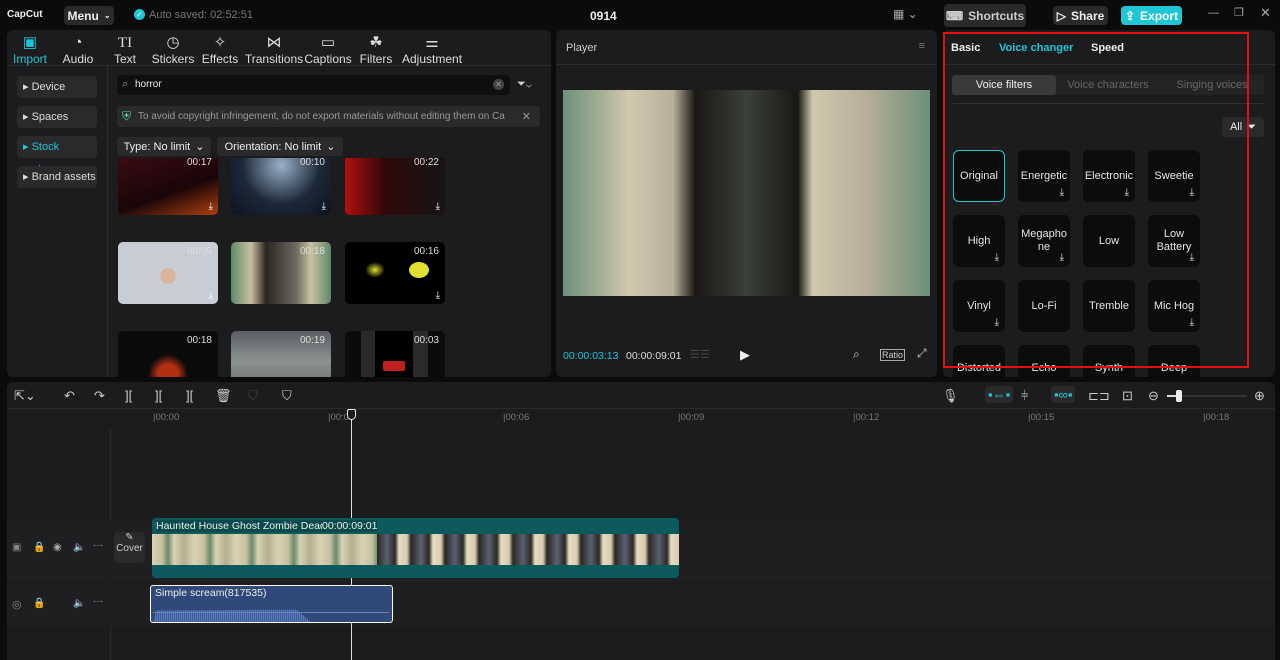 Image resolution: width=1280 pixels, height=660 pixels. What do you see at coordinates (999, 394) in the screenshot?
I see `main-track-magnet-icon: ▪⇔▪` at bounding box center [999, 394].